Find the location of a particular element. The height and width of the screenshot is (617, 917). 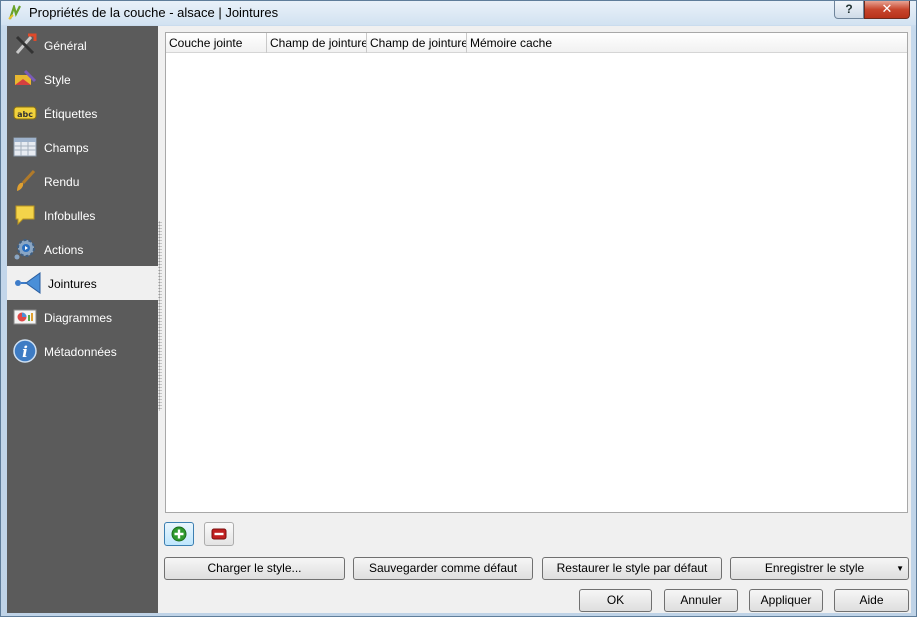

diagrams-icon is located at coordinates (25, 317).